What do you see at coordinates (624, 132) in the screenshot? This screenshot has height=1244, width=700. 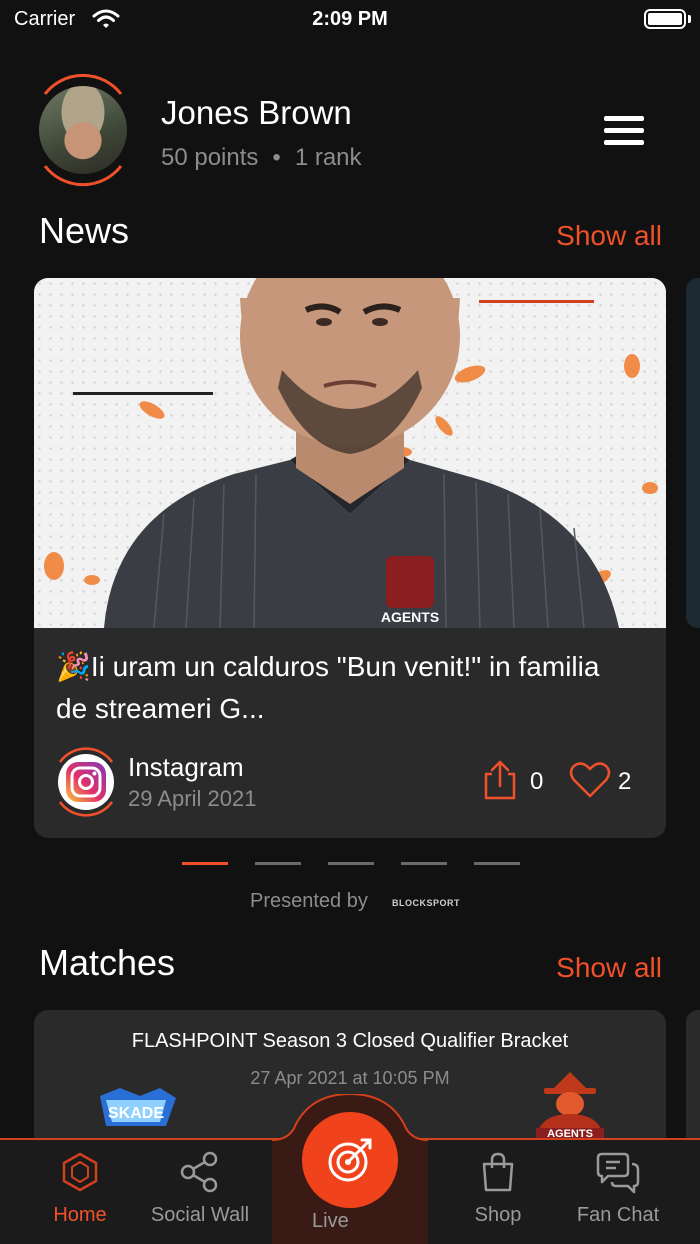 I see `hamburger-menu-icon` at bounding box center [624, 132].